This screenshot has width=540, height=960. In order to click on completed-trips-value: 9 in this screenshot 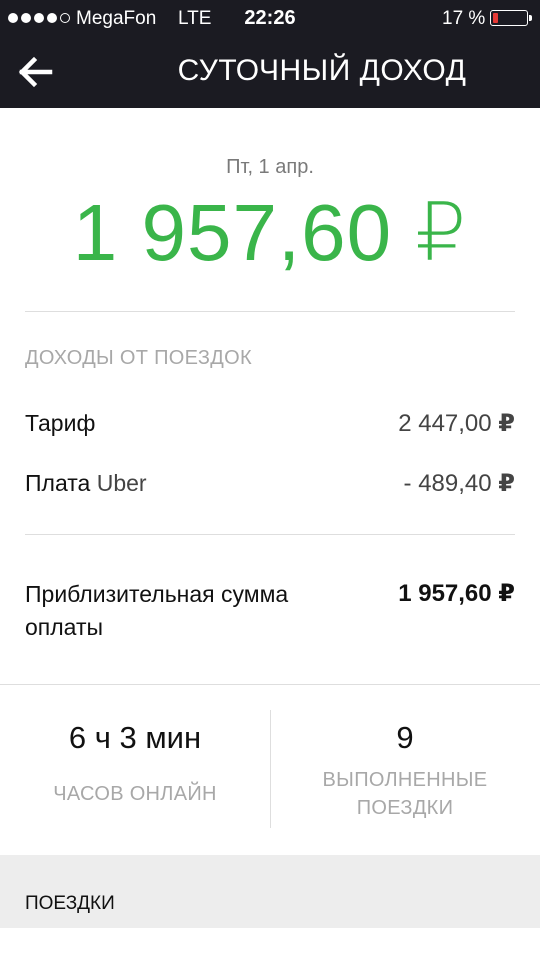, I will do `click(405, 737)`.